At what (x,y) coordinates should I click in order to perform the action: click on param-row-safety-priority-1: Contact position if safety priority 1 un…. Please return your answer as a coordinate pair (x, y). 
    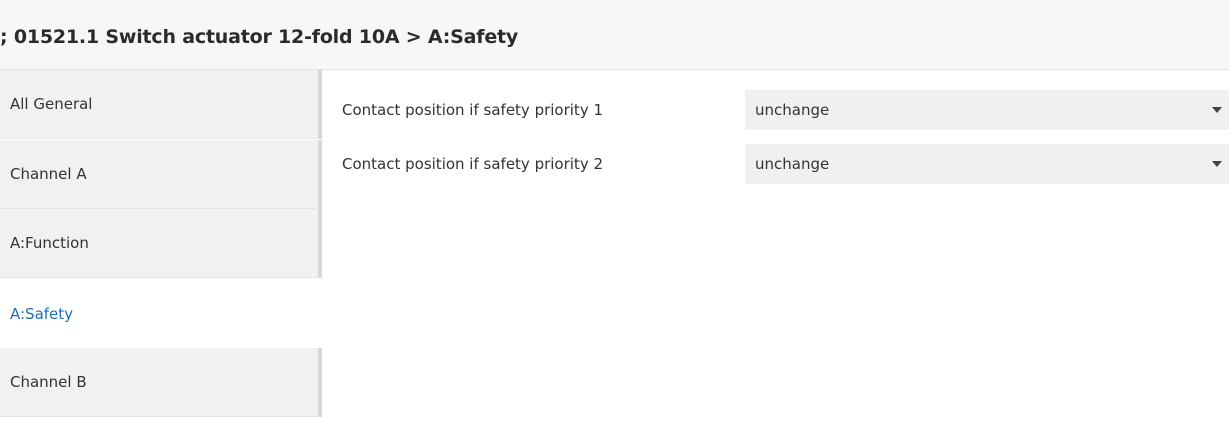
    Looking at the image, I should click on (785, 110).